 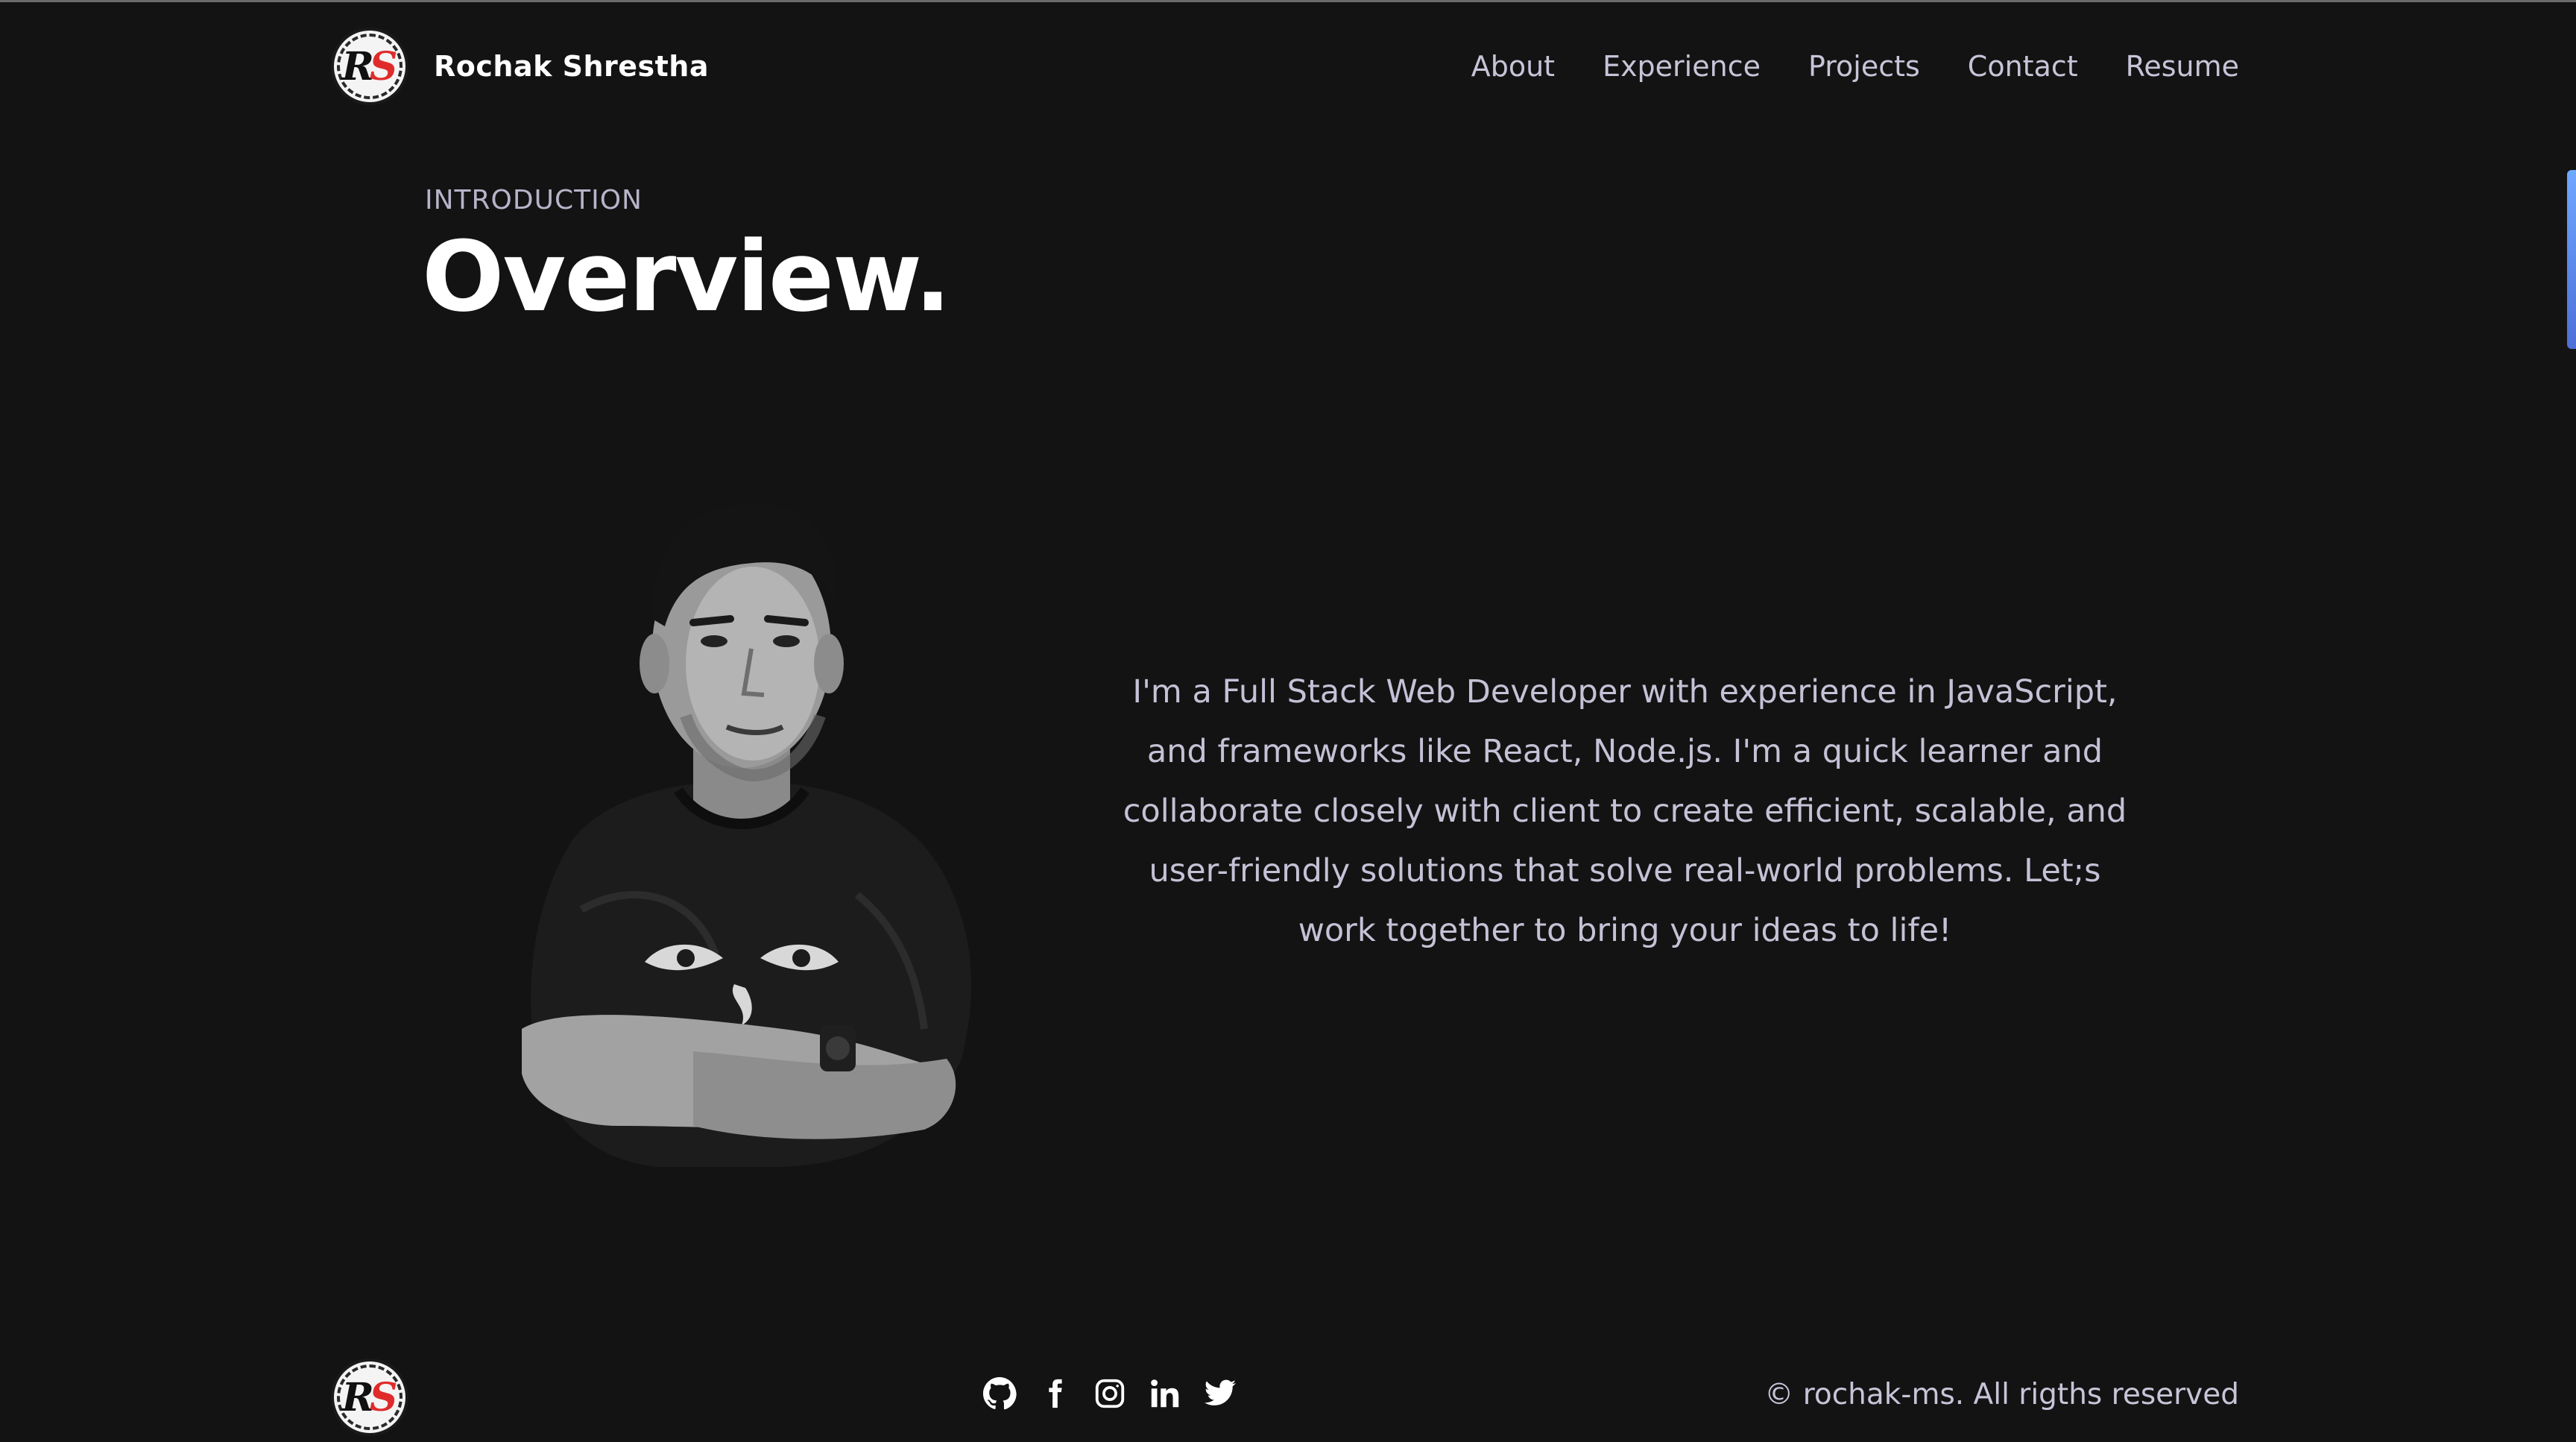 I want to click on nav-link-projects: Projects, so click(x=1864, y=66).